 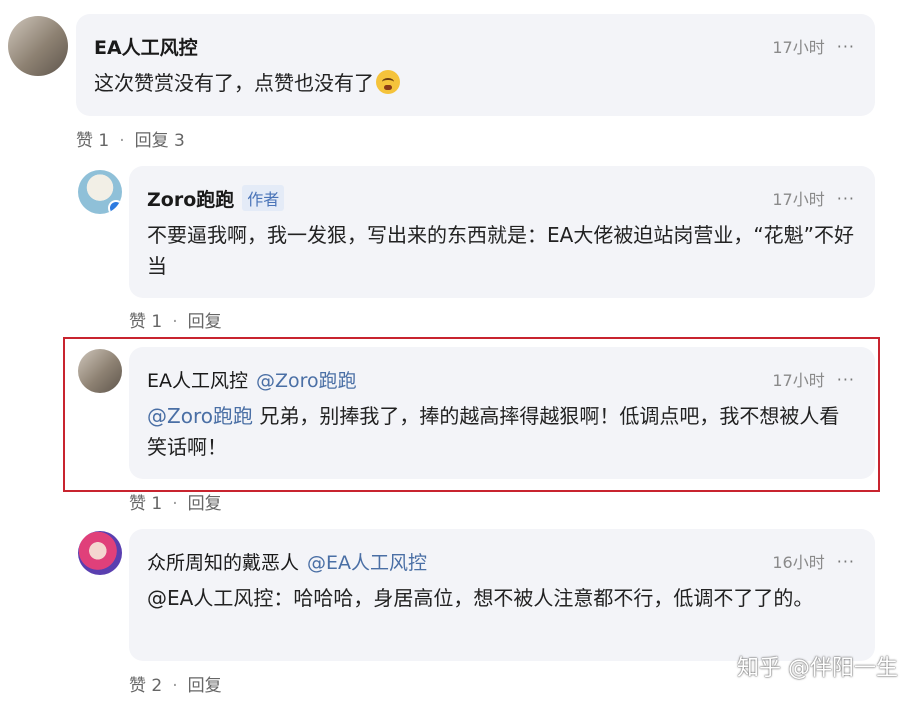 What do you see at coordinates (115, 207) in the screenshot?
I see `verified-badge-icon` at bounding box center [115, 207].